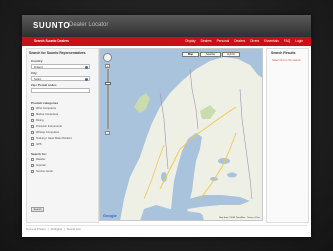 The height and width of the screenshot is (251, 333). What do you see at coordinates (287, 41) in the screenshot?
I see `nav-link: FAQ` at bounding box center [287, 41].